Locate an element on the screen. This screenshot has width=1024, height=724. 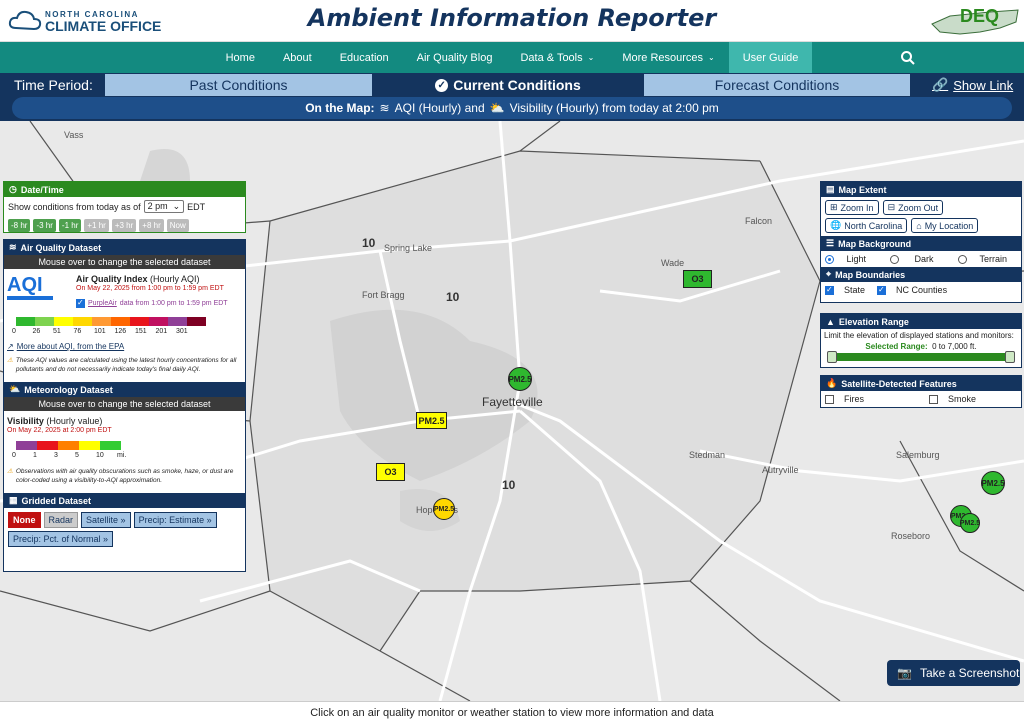
aqi-scale-tick: 126 is located at coordinates (120, 331).